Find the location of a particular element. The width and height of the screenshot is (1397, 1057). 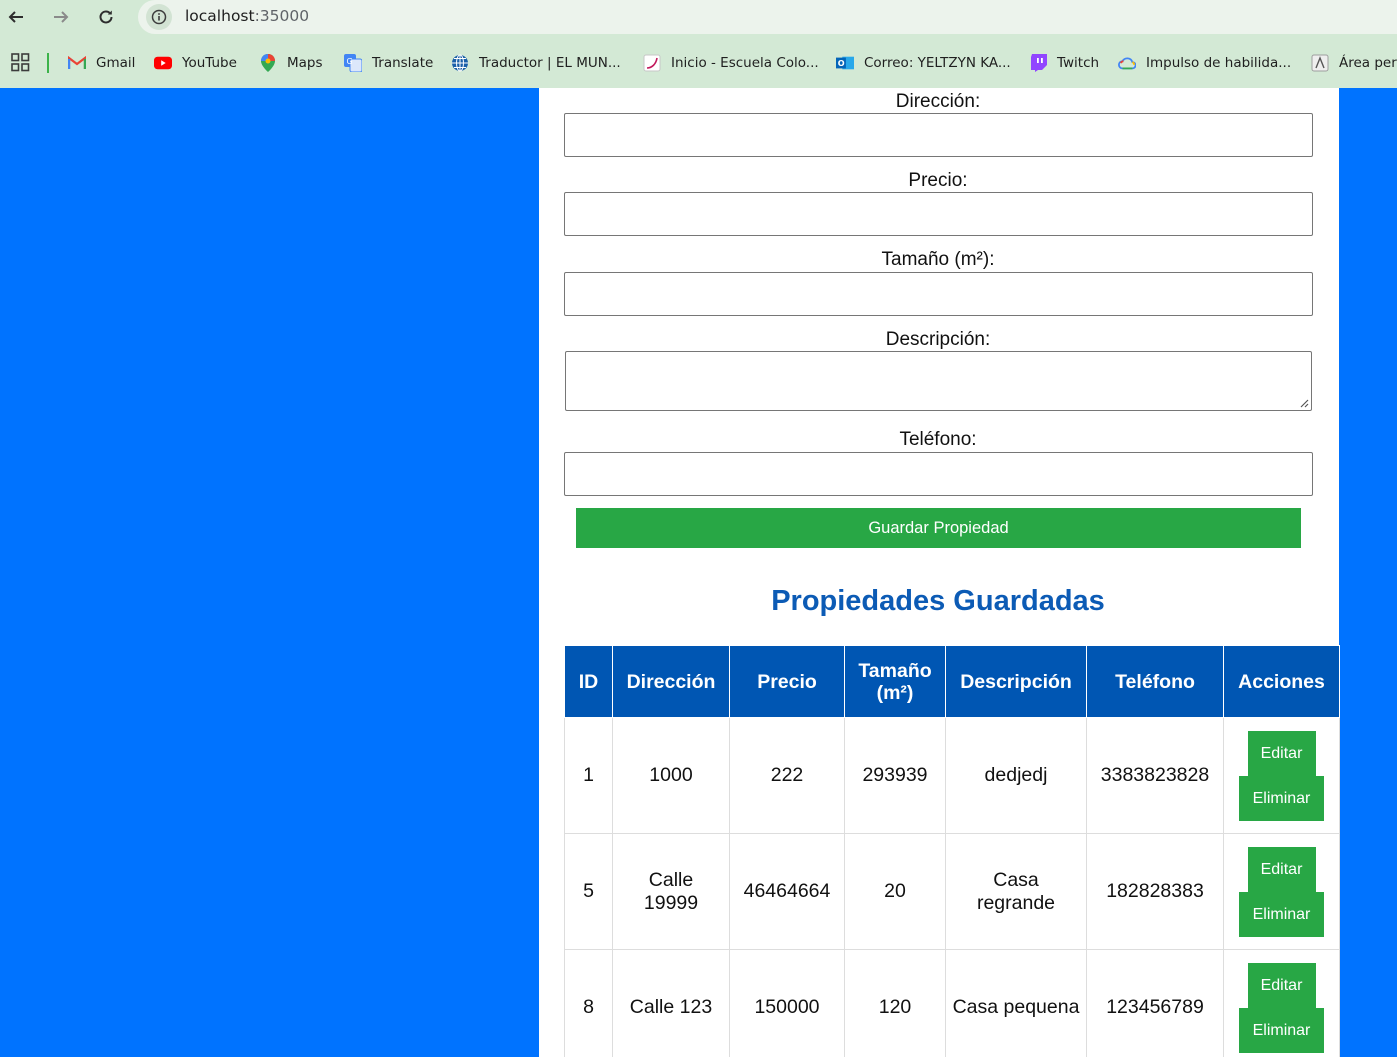

cell-id: 1 is located at coordinates (588, 775).